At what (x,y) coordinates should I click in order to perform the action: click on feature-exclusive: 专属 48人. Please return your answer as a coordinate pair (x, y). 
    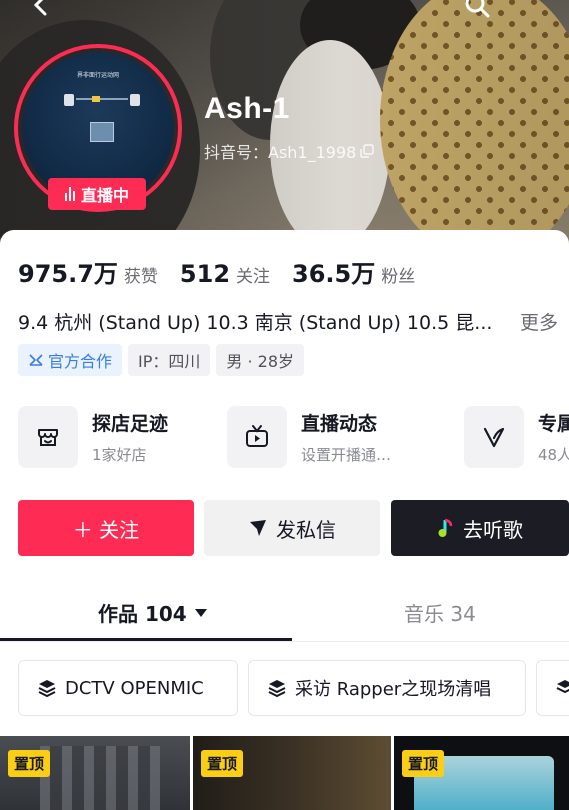
    Looking at the image, I should click on (516, 437).